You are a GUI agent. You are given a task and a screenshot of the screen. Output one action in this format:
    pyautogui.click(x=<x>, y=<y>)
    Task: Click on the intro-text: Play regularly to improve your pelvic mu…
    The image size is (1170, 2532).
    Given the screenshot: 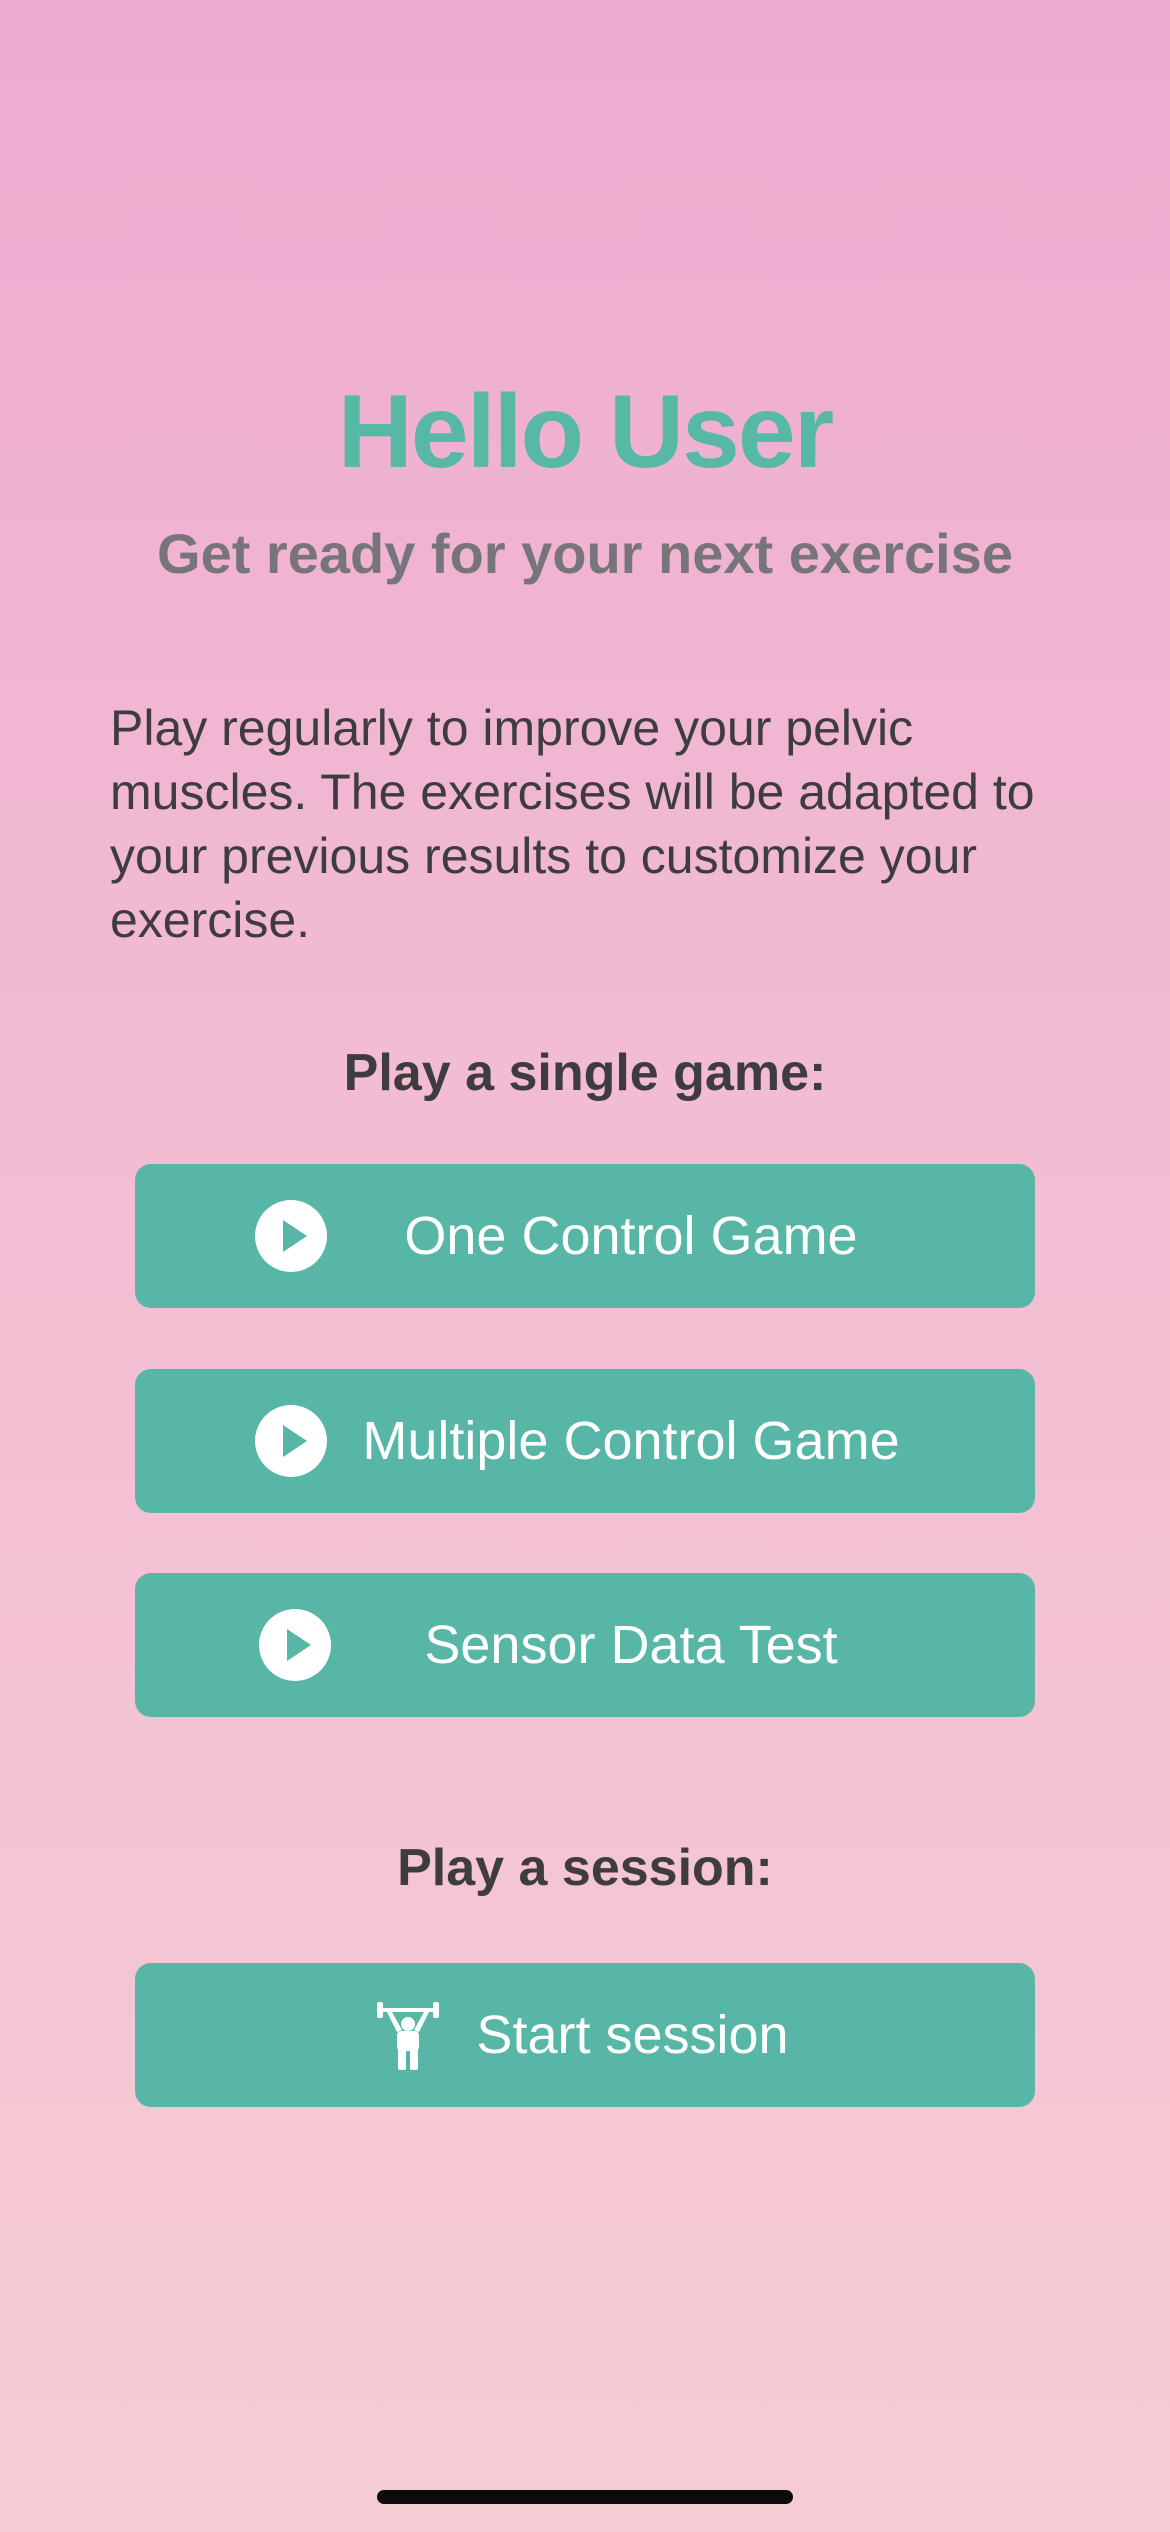 What is the action you would take?
    pyautogui.click(x=572, y=824)
    